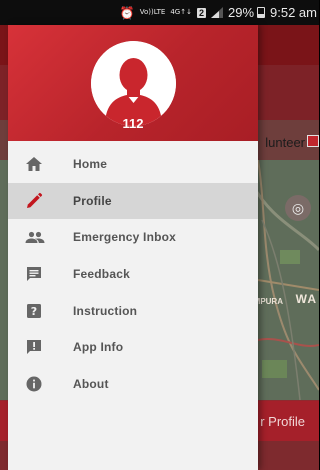 Image resolution: width=320 pixels, height=470 pixels. Describe the element at coordinates (268, 301) in the screenshot. I see `map-label-area: MPURA` at that location.